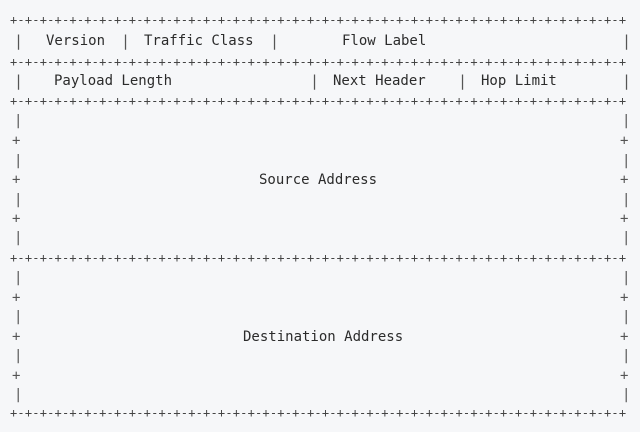 The width and height of the screenshot is (640, 432). I want to click on source-right-plus-2: +, so click(624, 180).